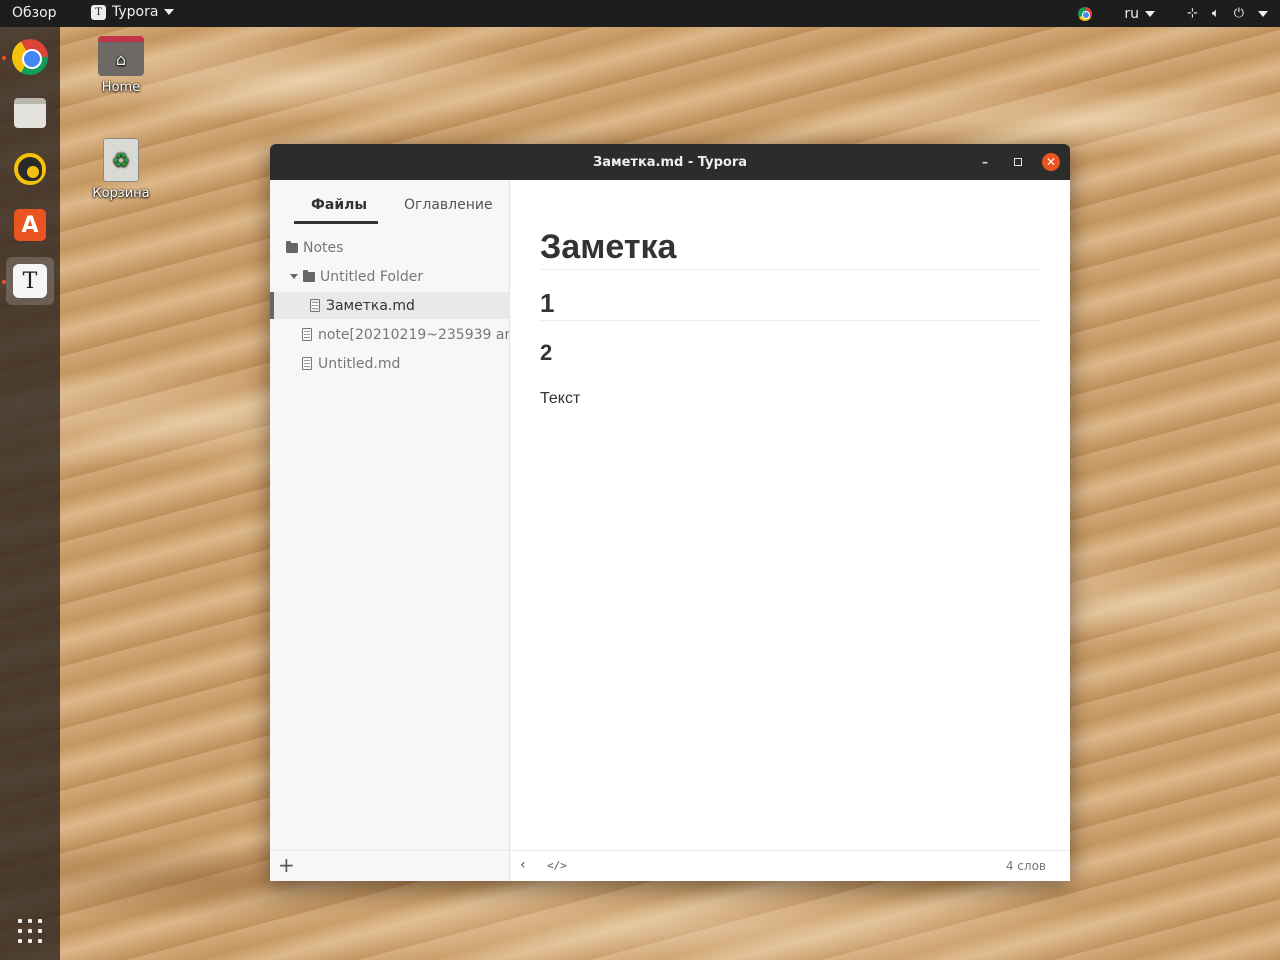 The width and height of the screenshot is (1280, 960). I want to click on dock-item-chrome, so click(30, 57).